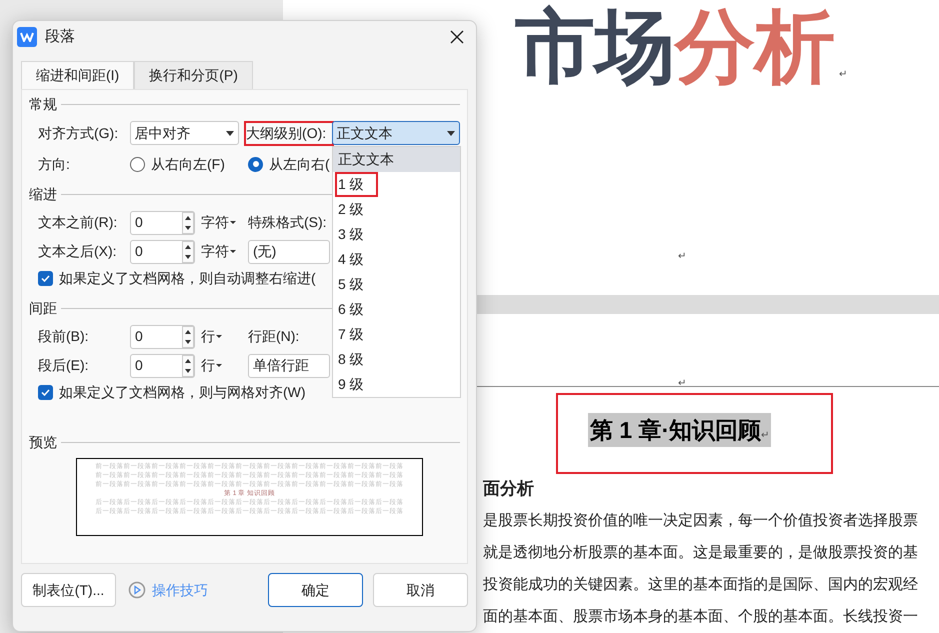  What do you see at coordinates (755, 47) in the screenshot?
I see `document-title: 分析` at bounding box center [755, 47].